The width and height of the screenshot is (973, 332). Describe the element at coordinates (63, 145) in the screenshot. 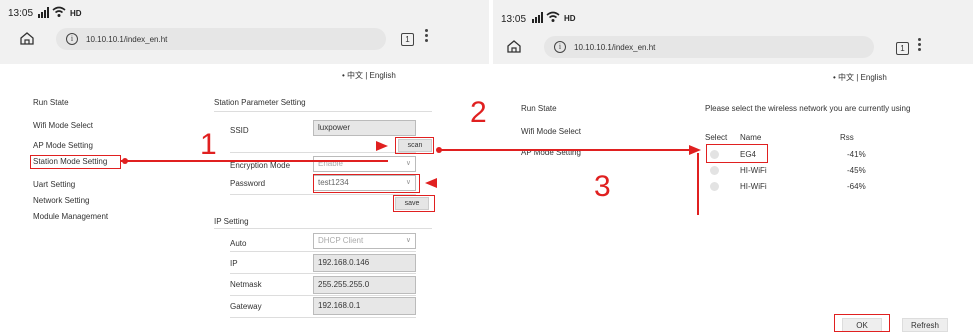

I see `menu-ap-mode-setting: AP Mode Setting` at that location.